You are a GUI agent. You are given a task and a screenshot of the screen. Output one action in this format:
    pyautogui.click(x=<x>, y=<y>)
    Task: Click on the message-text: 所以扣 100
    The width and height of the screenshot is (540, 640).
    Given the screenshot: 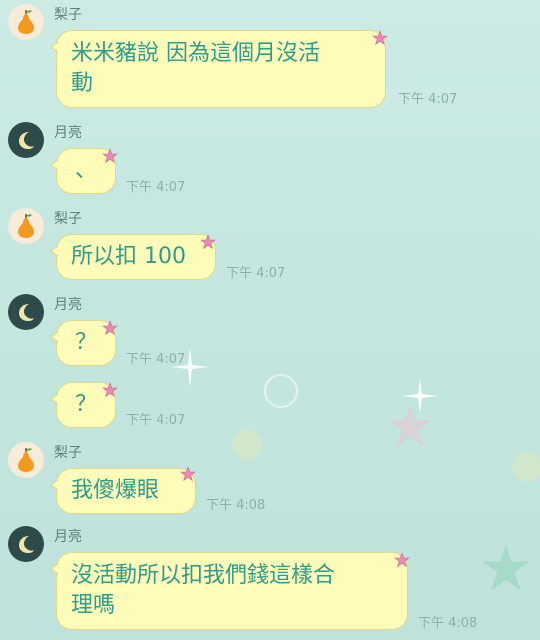 What is the action you would take?
    pyautogui.click(x=128, y=256)
    